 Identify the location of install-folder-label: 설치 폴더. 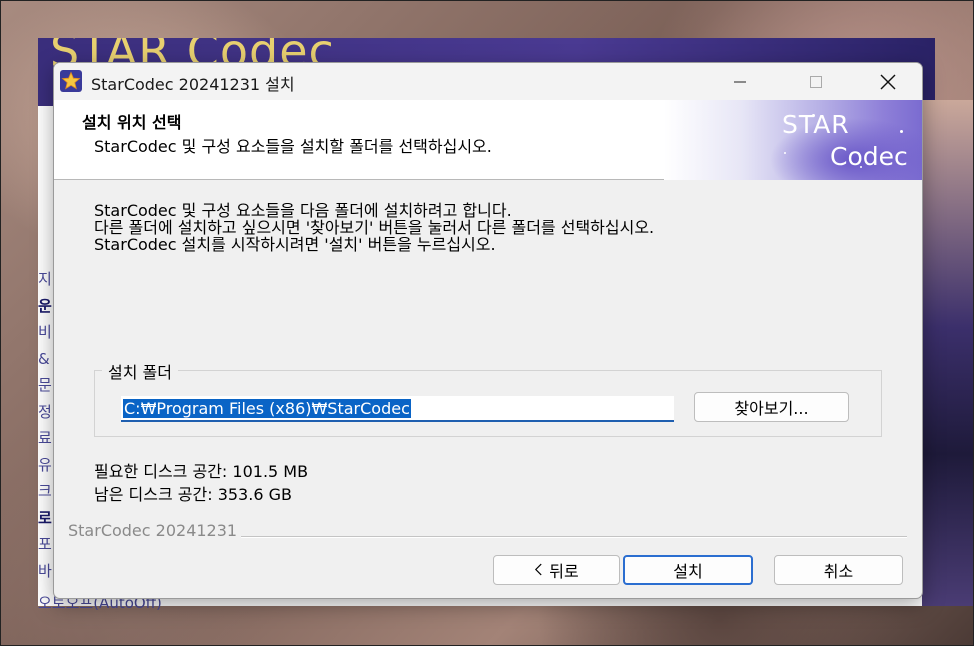
(140, 371).